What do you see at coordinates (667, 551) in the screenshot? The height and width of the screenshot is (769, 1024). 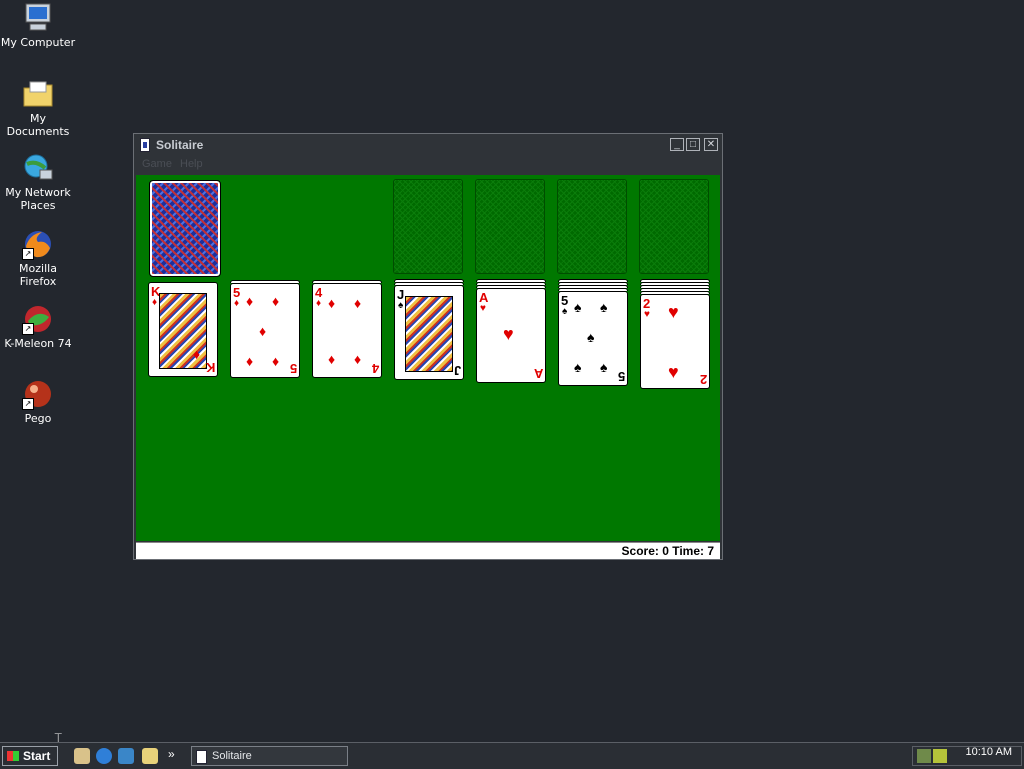 I see `score-time-status: Score: 0 Time: 7` at bounding box center [667, 551].